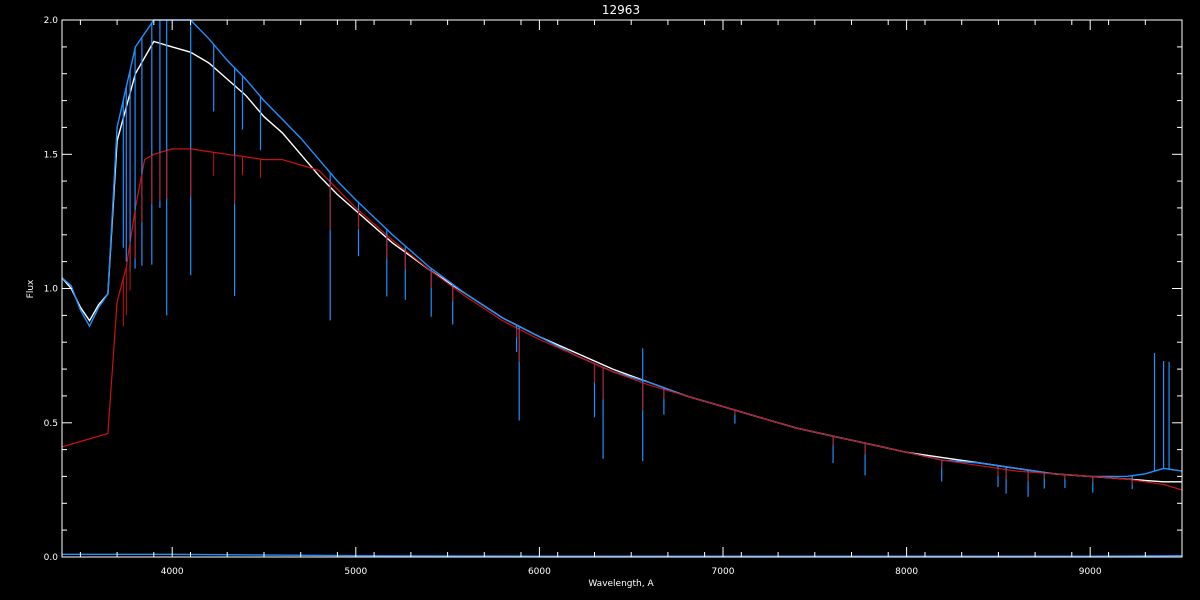 The height and width of the screenshot is (600, 1200). I want to click on y-tick-label-5: 2.0, so click(51, 21).